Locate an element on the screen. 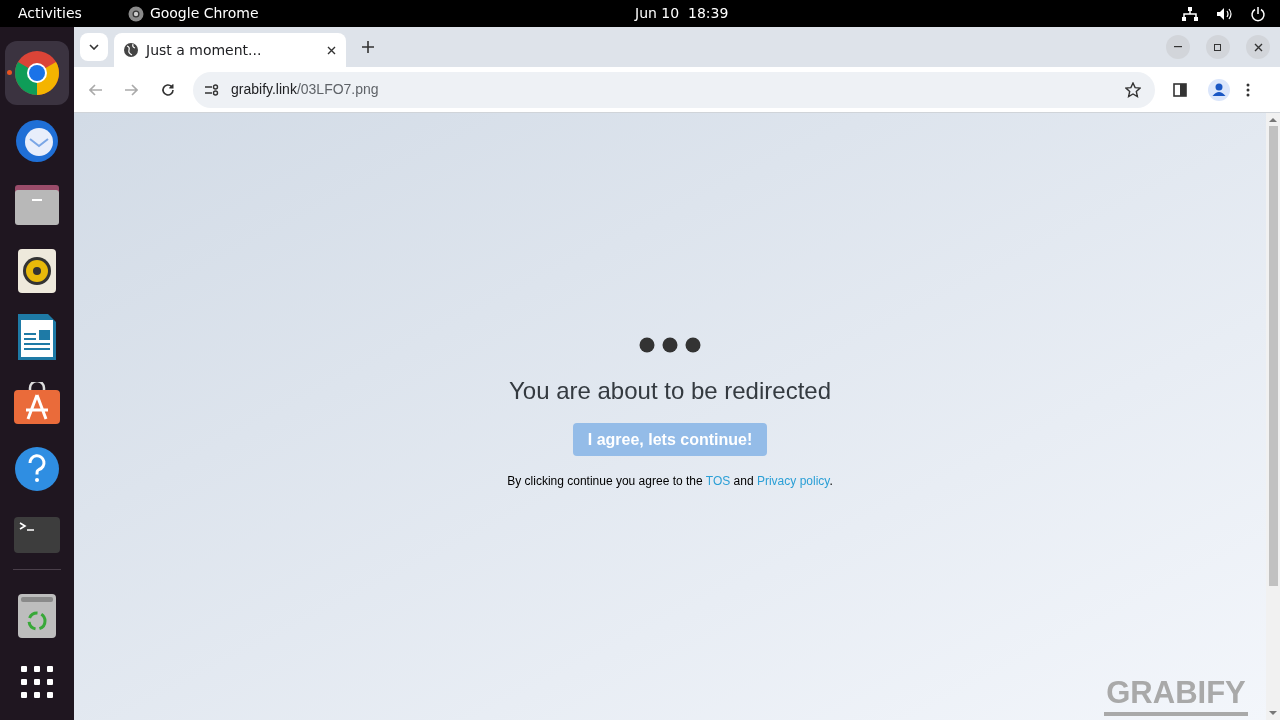  power-icon is located at coordinates (1258, 13).